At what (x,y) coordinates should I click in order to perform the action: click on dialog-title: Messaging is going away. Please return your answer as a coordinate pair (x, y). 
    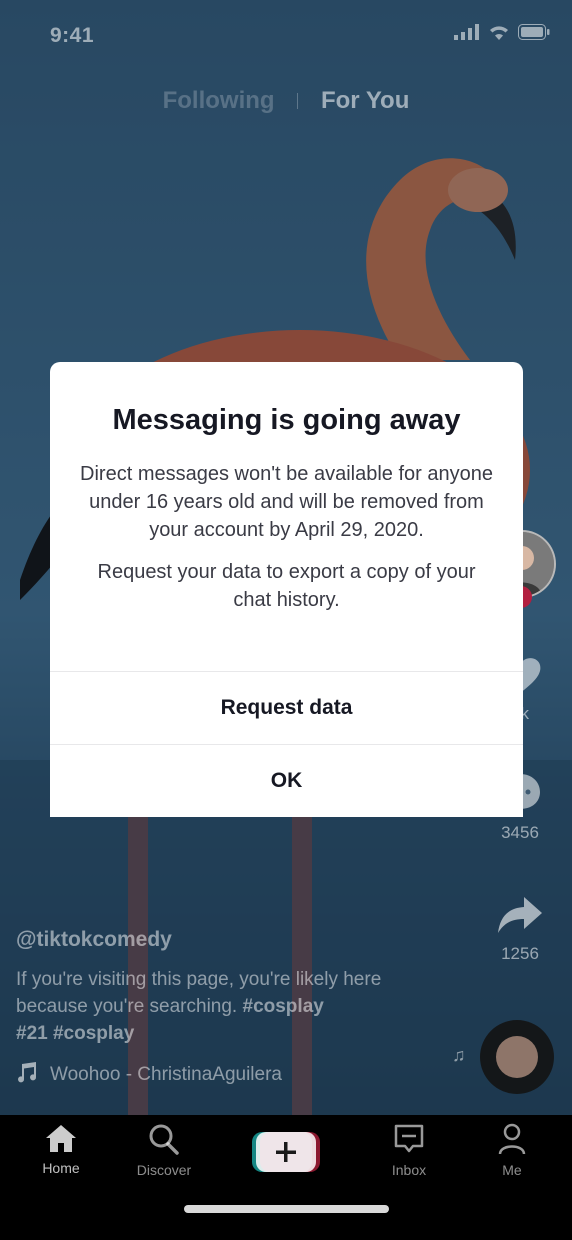
    Looking at the image, I should click on (286, 420).